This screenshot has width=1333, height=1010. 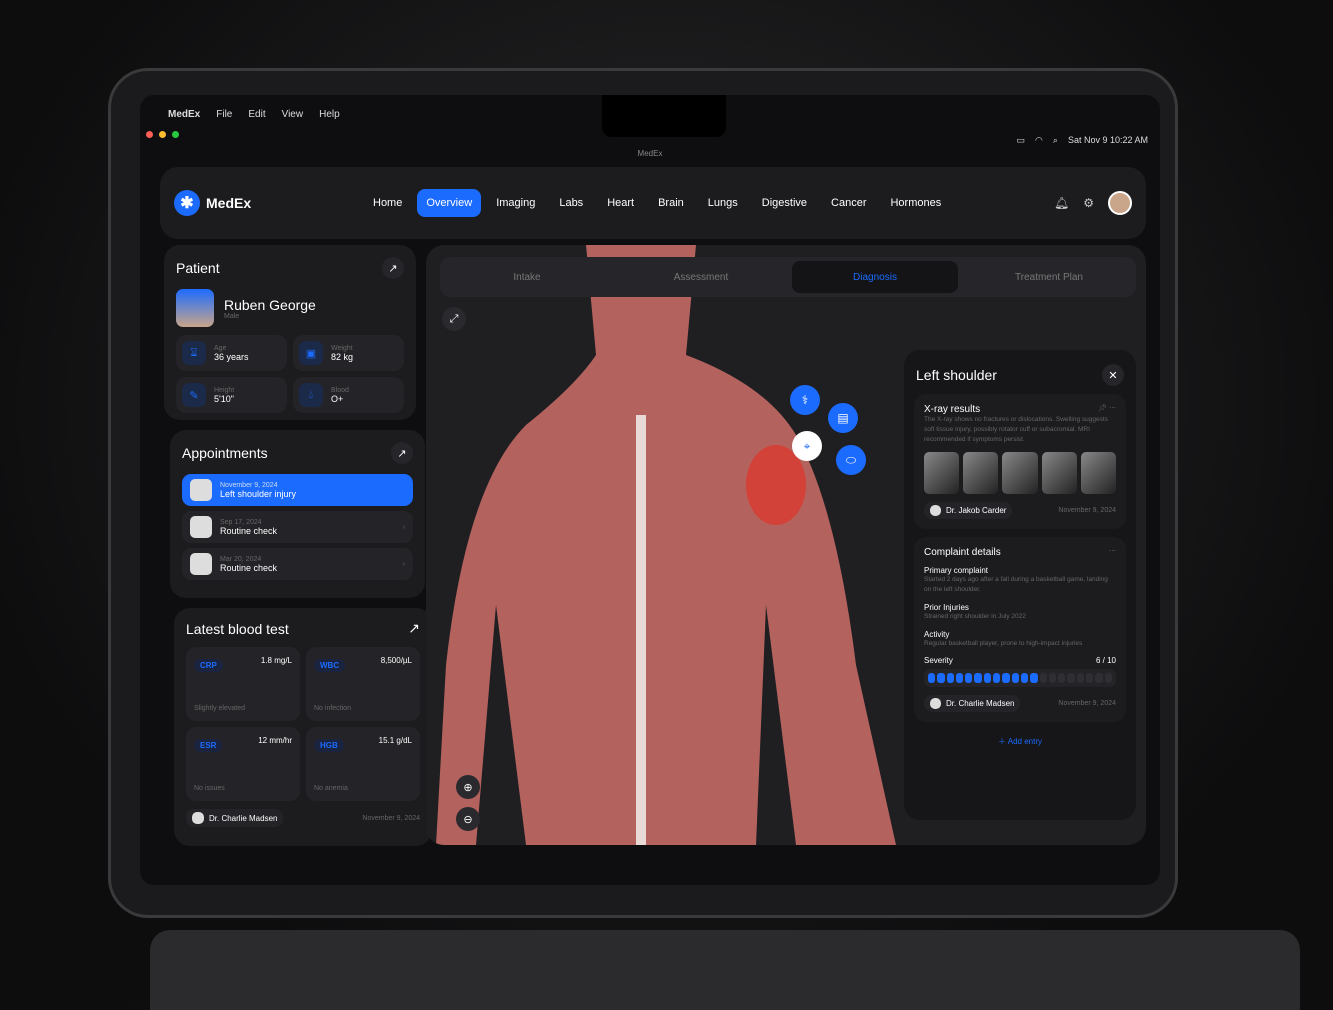 What do you see at coordinates (937, 634) in the screenshot?
I see `activity-label: Activity` at bounding box center [937, 634].